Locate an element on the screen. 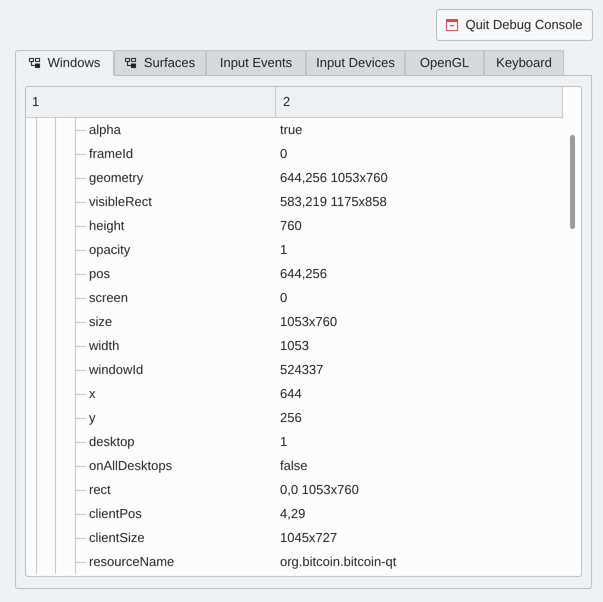  property-value: 524337 is located at coordinates (302, 370).